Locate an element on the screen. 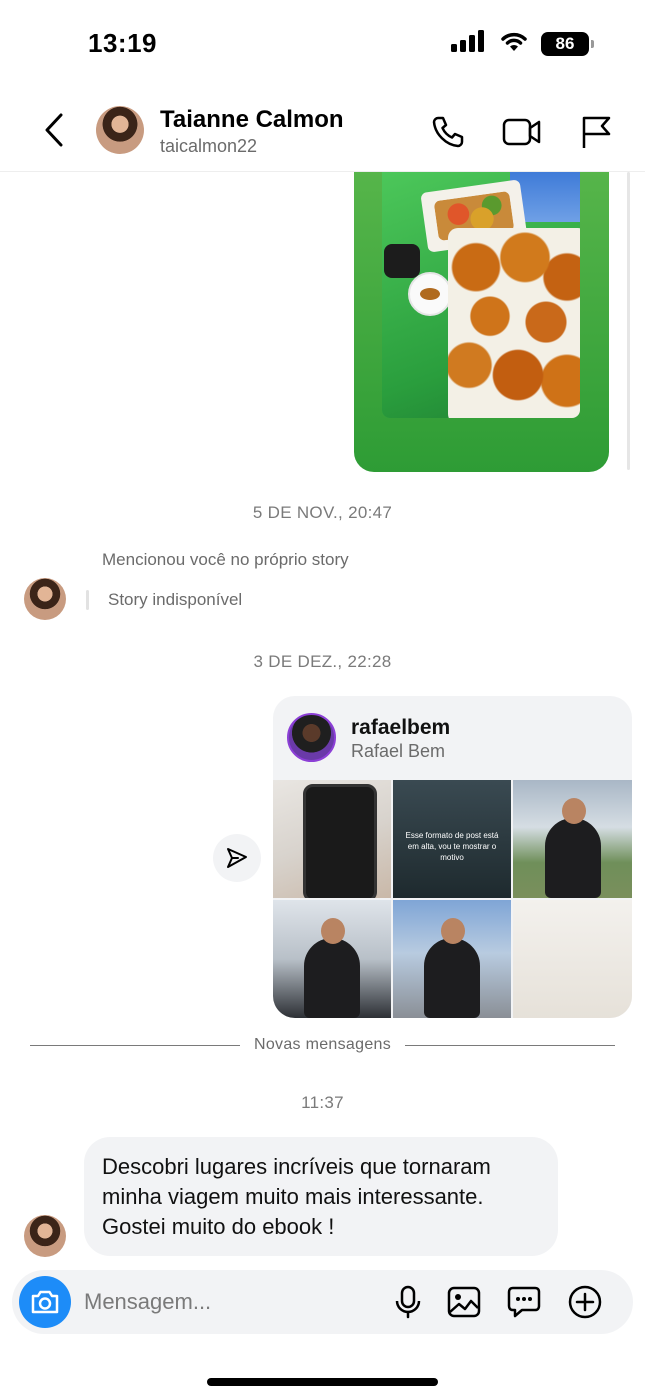 Image resolution: width=645 pixels, height=1398 pixels. back-button is located at coordinates (54, 130).